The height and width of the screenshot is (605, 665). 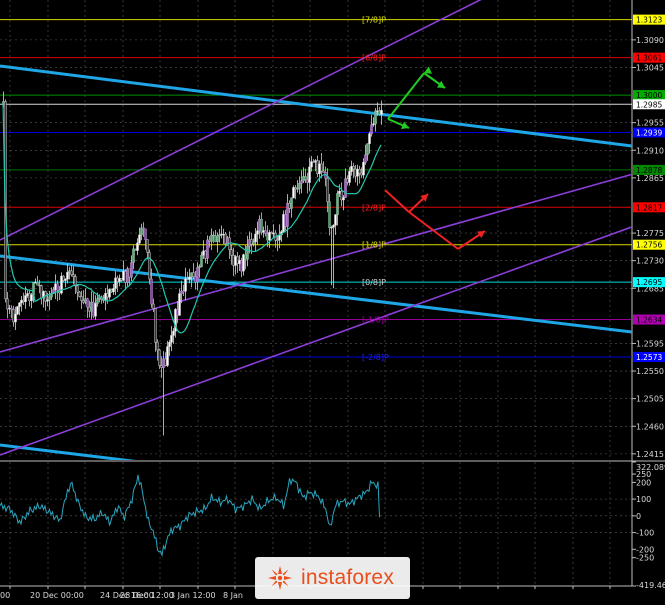 What do you see at coordinates (649, 320) in the screenshot?
I see `price-badge-label: 1.2634` at bounding box center [649, 320].